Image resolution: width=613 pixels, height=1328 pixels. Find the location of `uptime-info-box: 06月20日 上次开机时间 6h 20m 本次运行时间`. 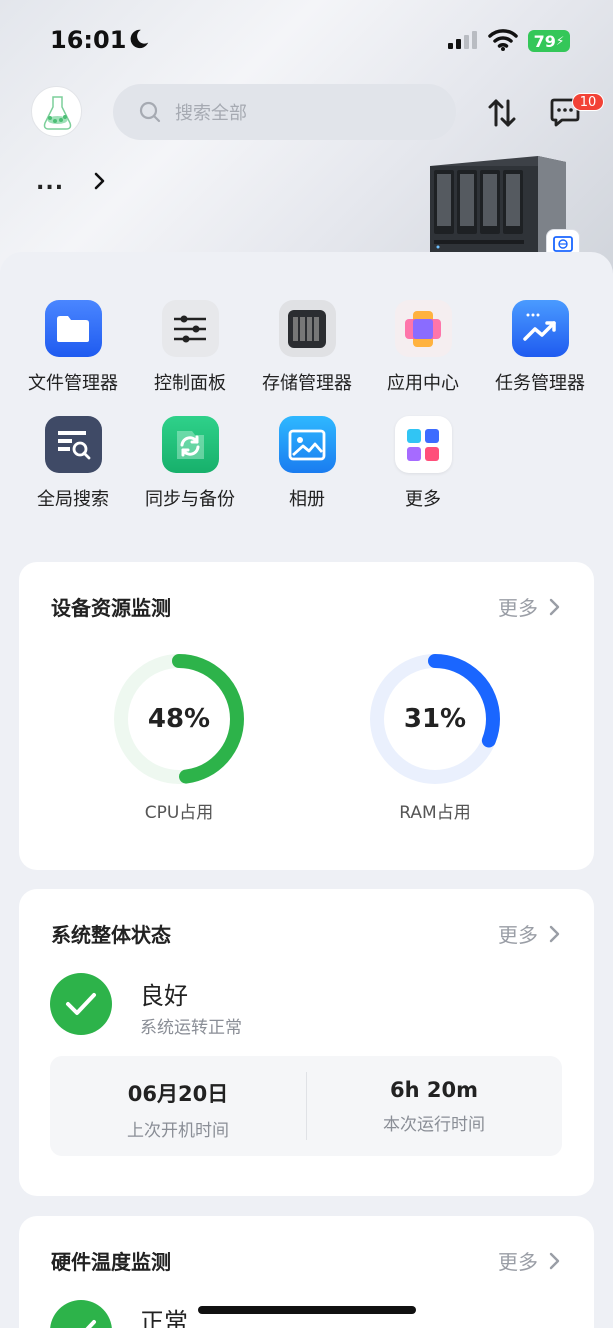

uptime-info-box: 06月20日 上次开机时间 6h 20m 本次运行时间 is located at coordinates (306, 1106).